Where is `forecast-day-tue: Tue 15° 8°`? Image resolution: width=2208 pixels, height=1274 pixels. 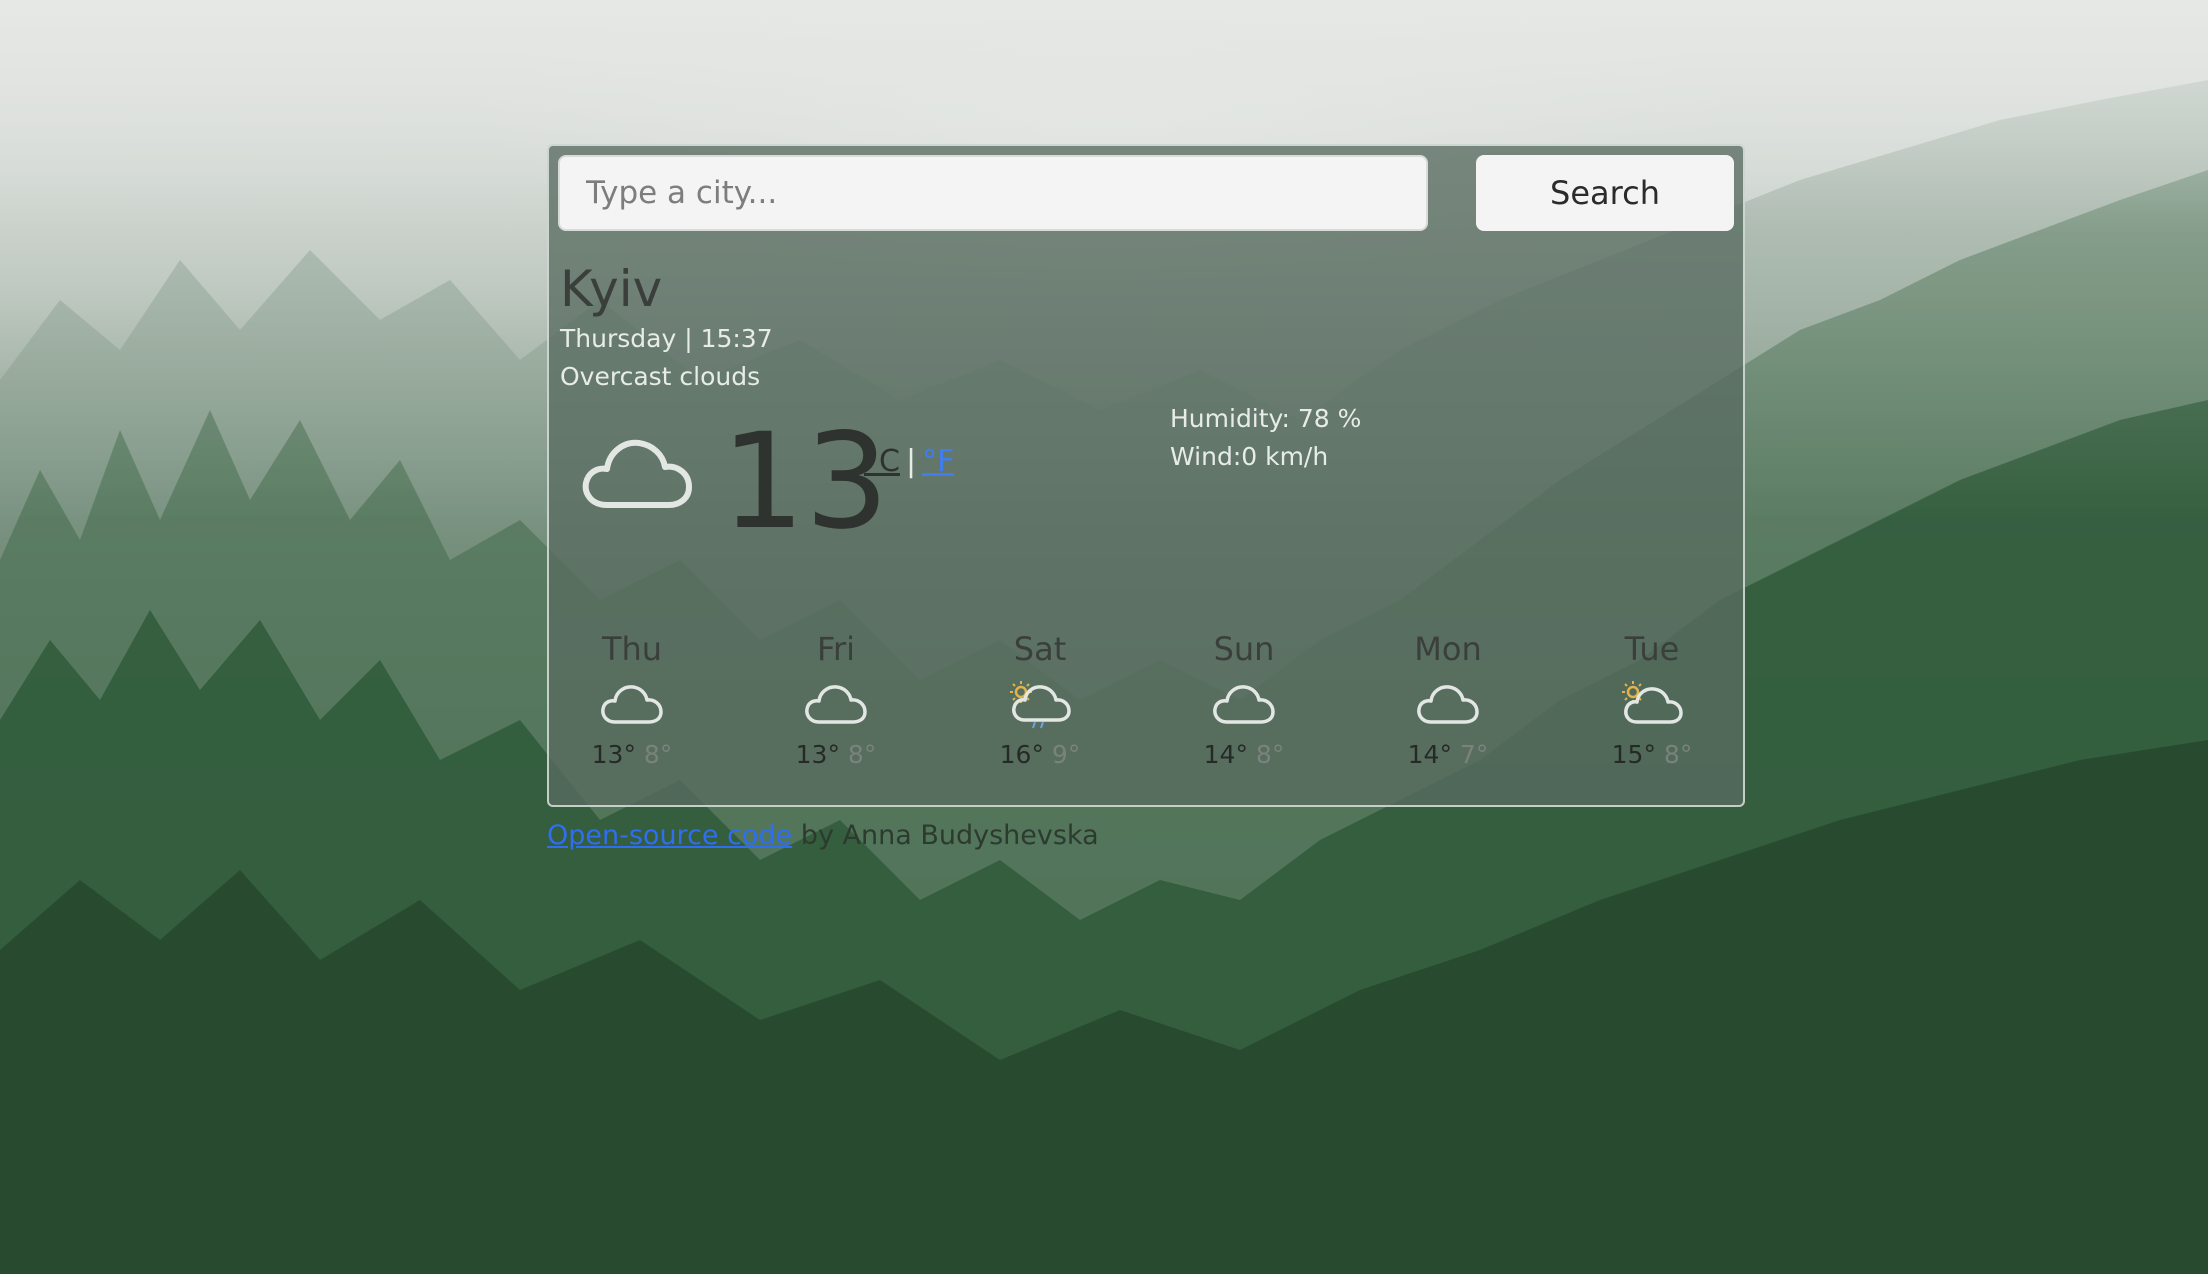
forecast-day-tue: Tue 15° 8° is located at coordinates (1652, 699).